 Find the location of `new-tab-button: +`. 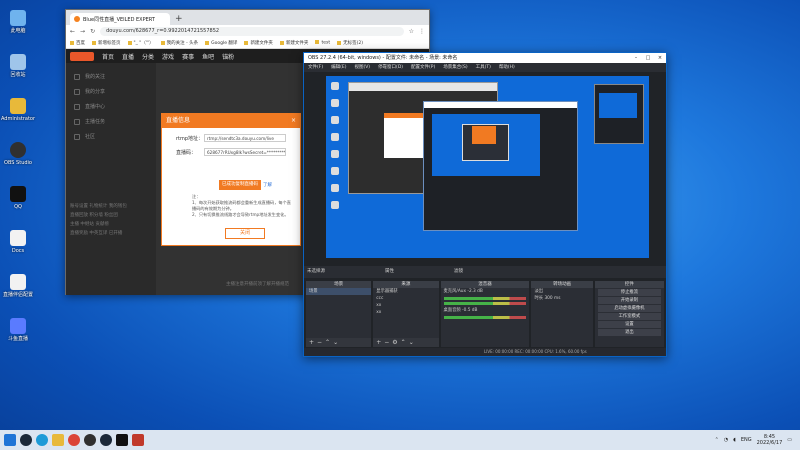

new-tab-button: + is located at coordinates (179, 19).